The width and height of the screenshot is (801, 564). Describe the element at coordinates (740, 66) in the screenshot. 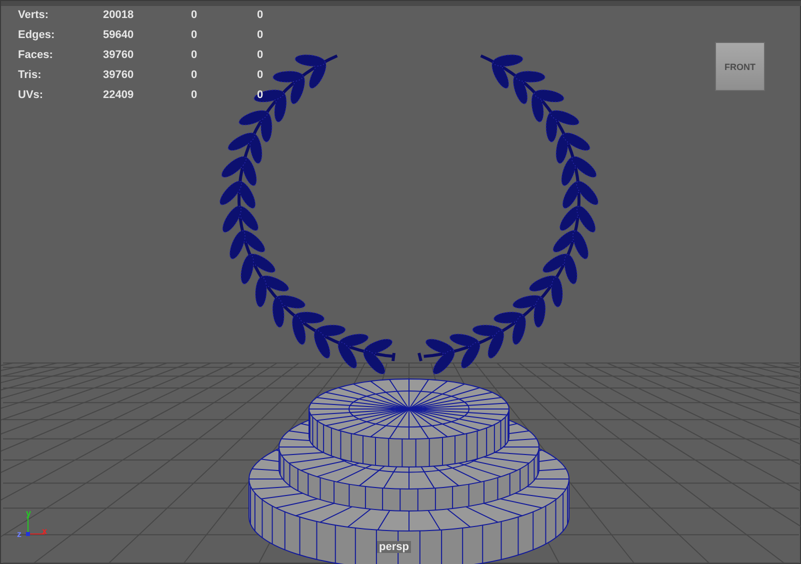

I see `view-cube: FRONT` at that location.